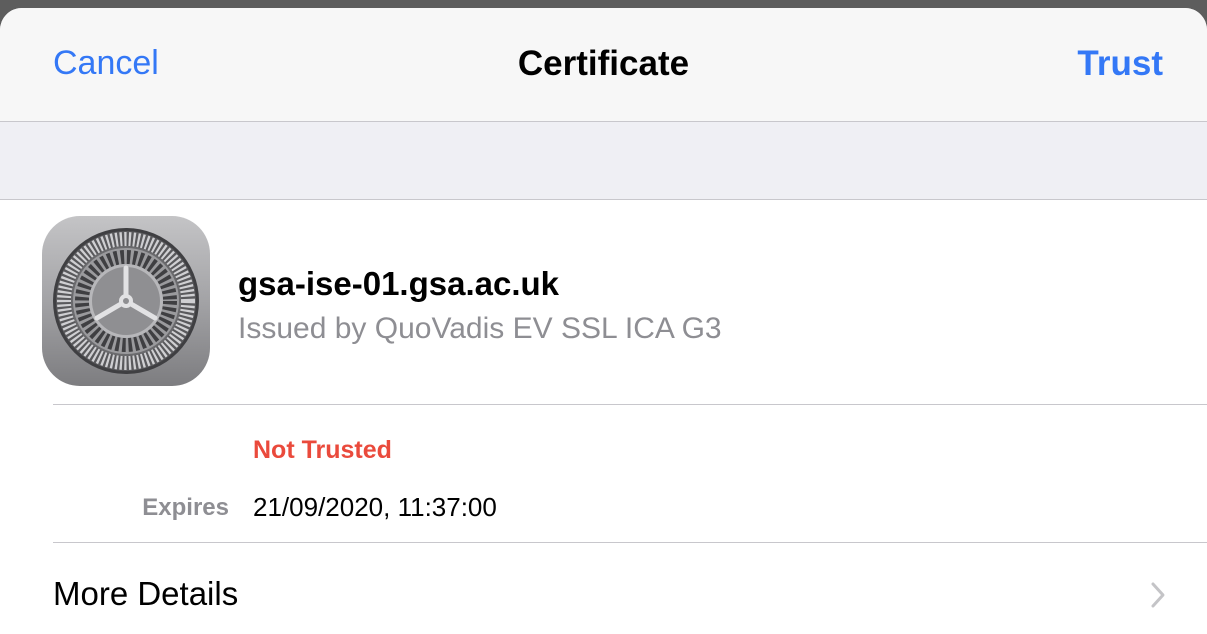  Describe the element at coordinates (399, 283) in the screenshot. I see `certificate-name: gsa-ise-01.gsa.ac.uk` at that location.